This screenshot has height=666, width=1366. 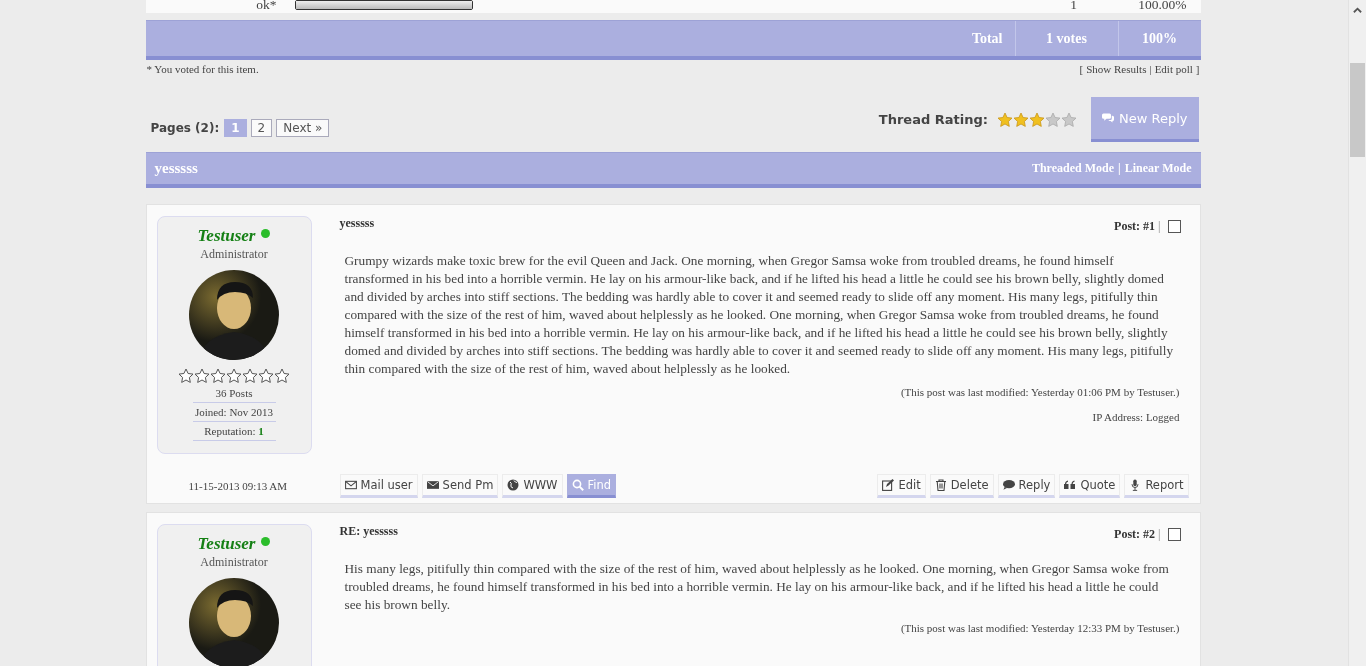 I want to click on scroll-thumb, so click(x=1357, y=110).